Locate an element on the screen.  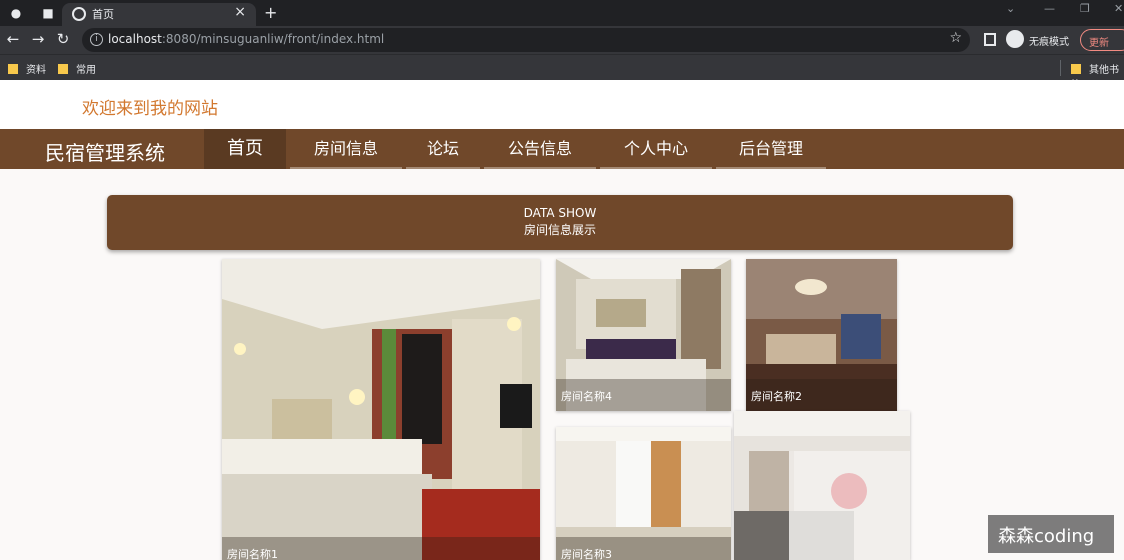
video-watermark: 森森coding is located at coordinates (1051, 534).